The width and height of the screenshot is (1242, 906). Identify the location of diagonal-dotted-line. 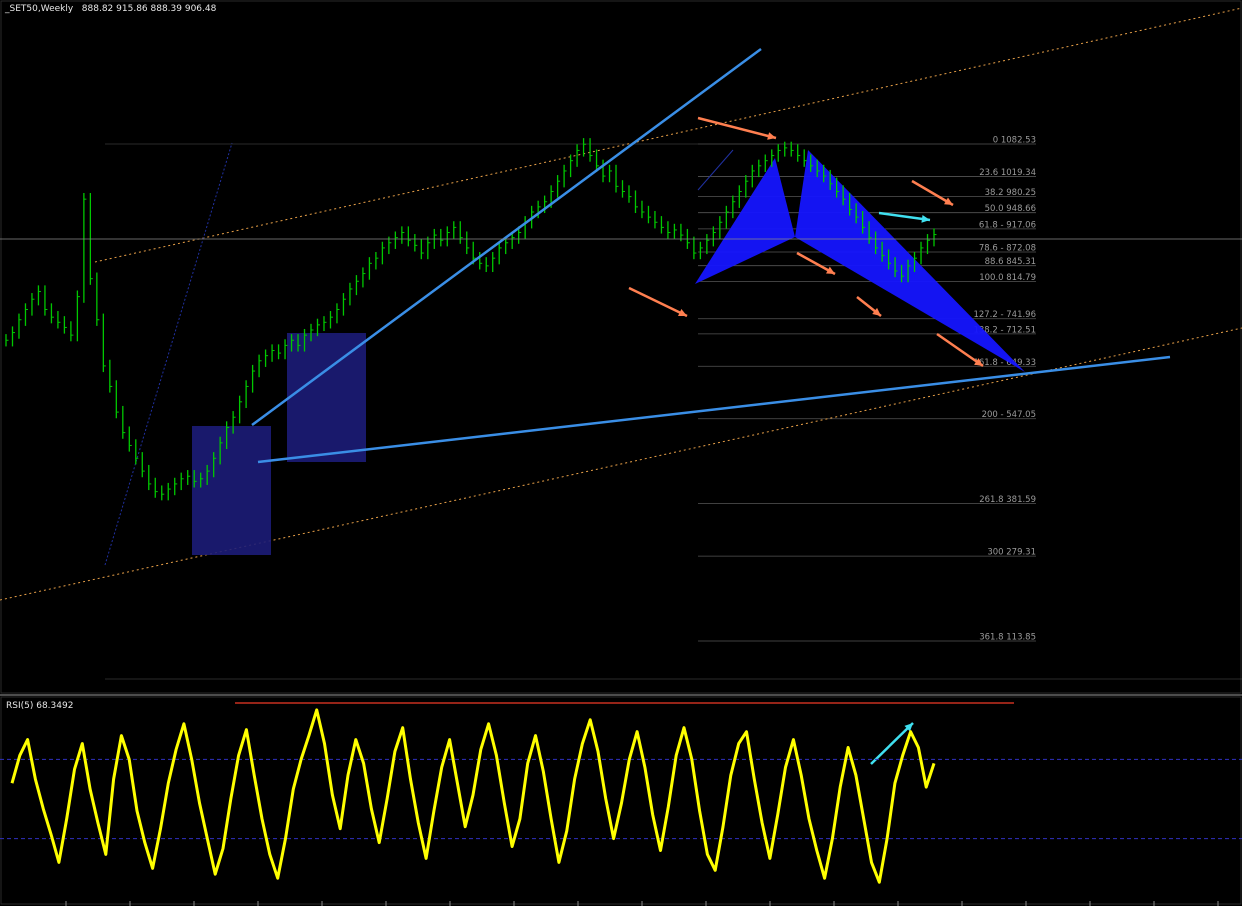
(715, 170).